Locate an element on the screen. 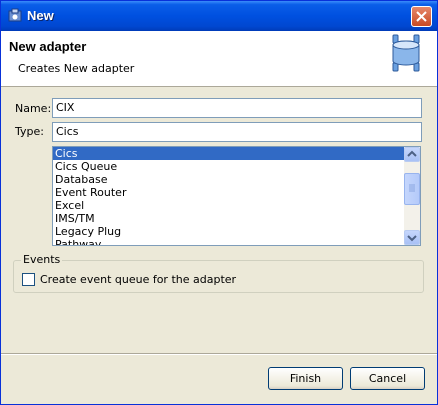  list-item: Event Router is located at coordinates (236, 192).